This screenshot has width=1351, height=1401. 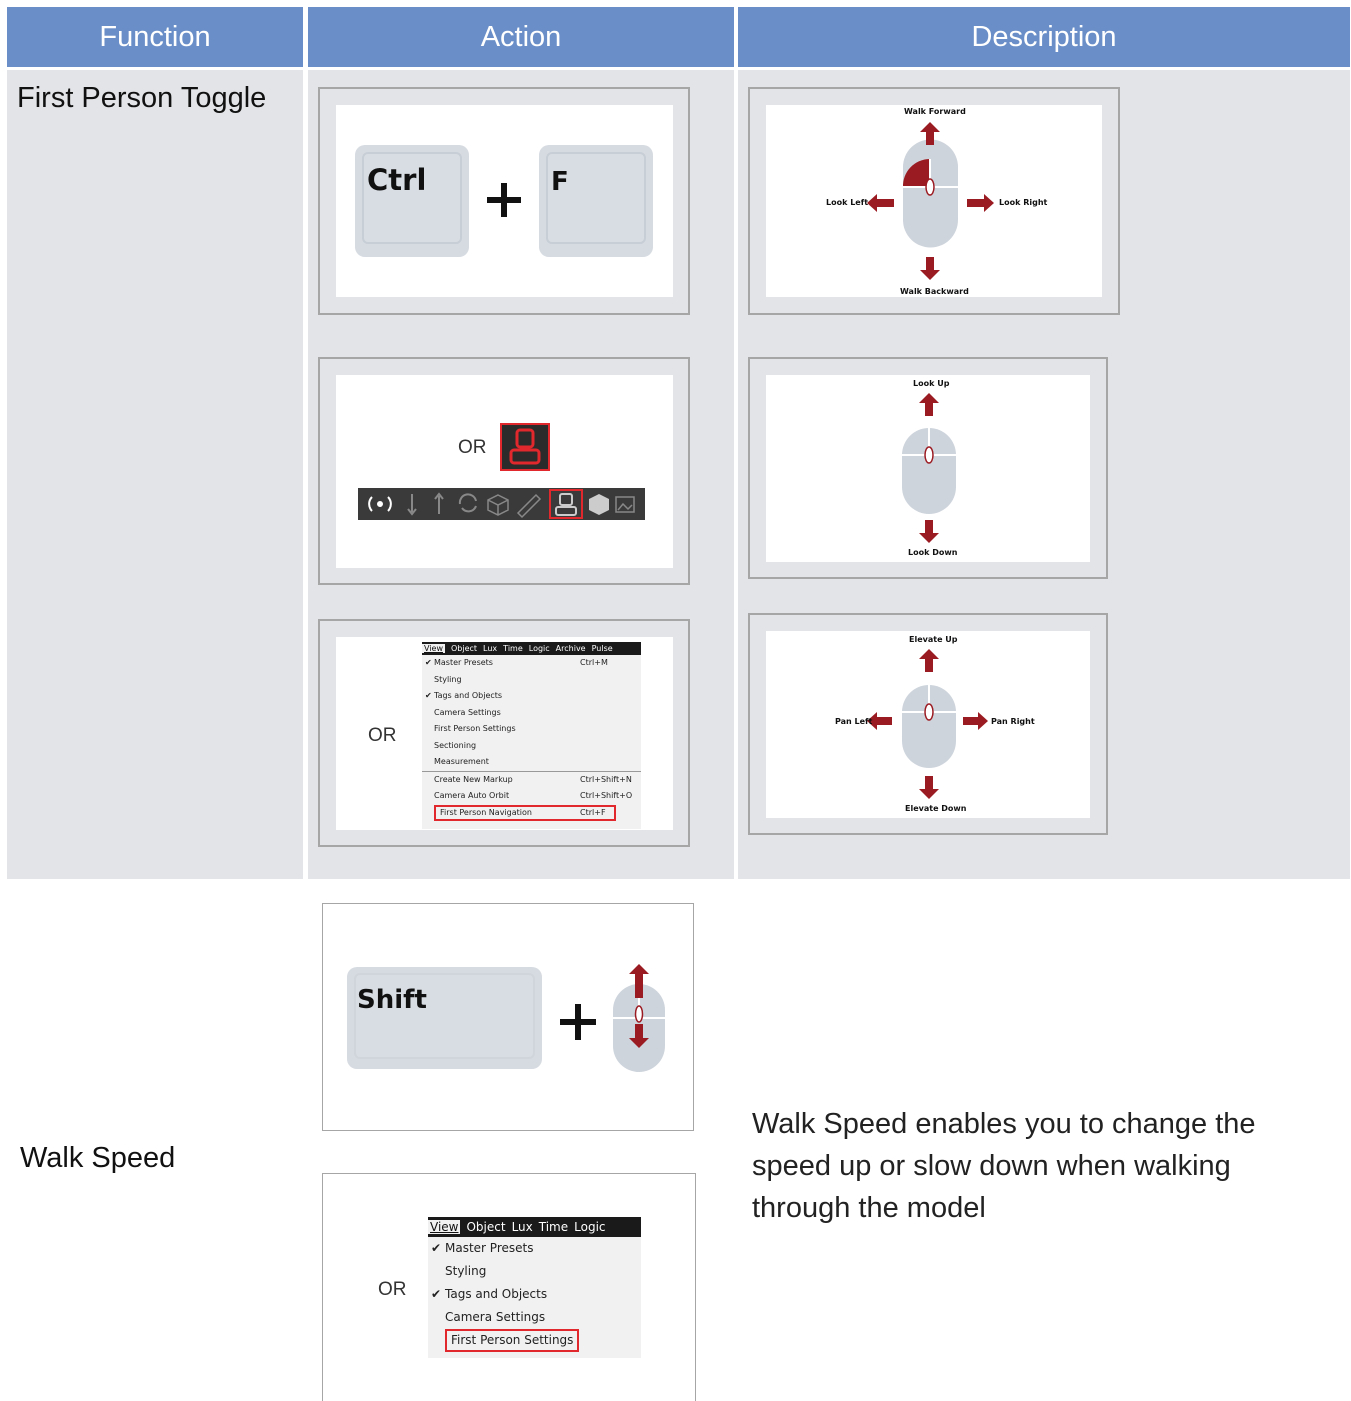 What do you see at coordinates (444, 1018) in the screenshot?
I see `shift-key: Shift` at bounding box center [444, 1018].